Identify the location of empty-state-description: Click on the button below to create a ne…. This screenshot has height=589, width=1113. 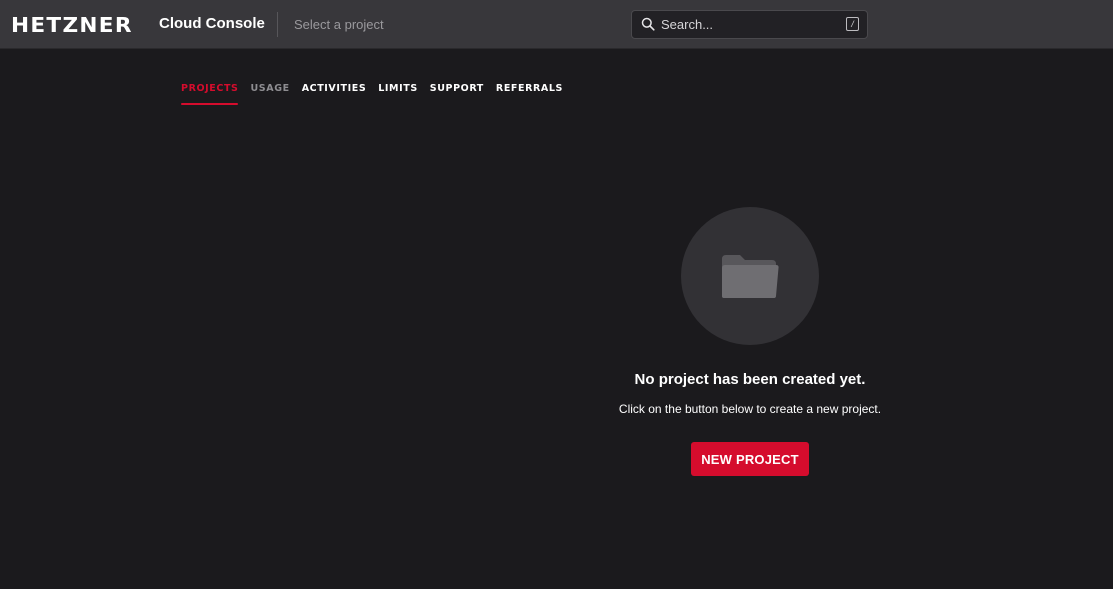
(750, 409).